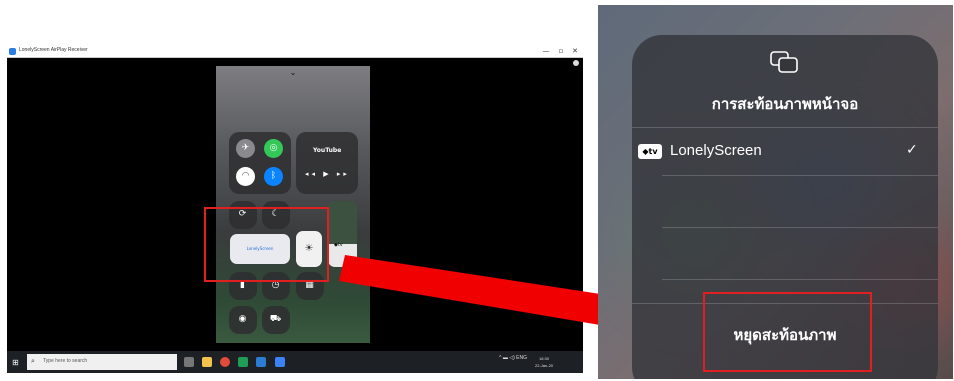 The width and height of the screenshot is (954, 381). I want to click on excel-icon, so click(243, 362).